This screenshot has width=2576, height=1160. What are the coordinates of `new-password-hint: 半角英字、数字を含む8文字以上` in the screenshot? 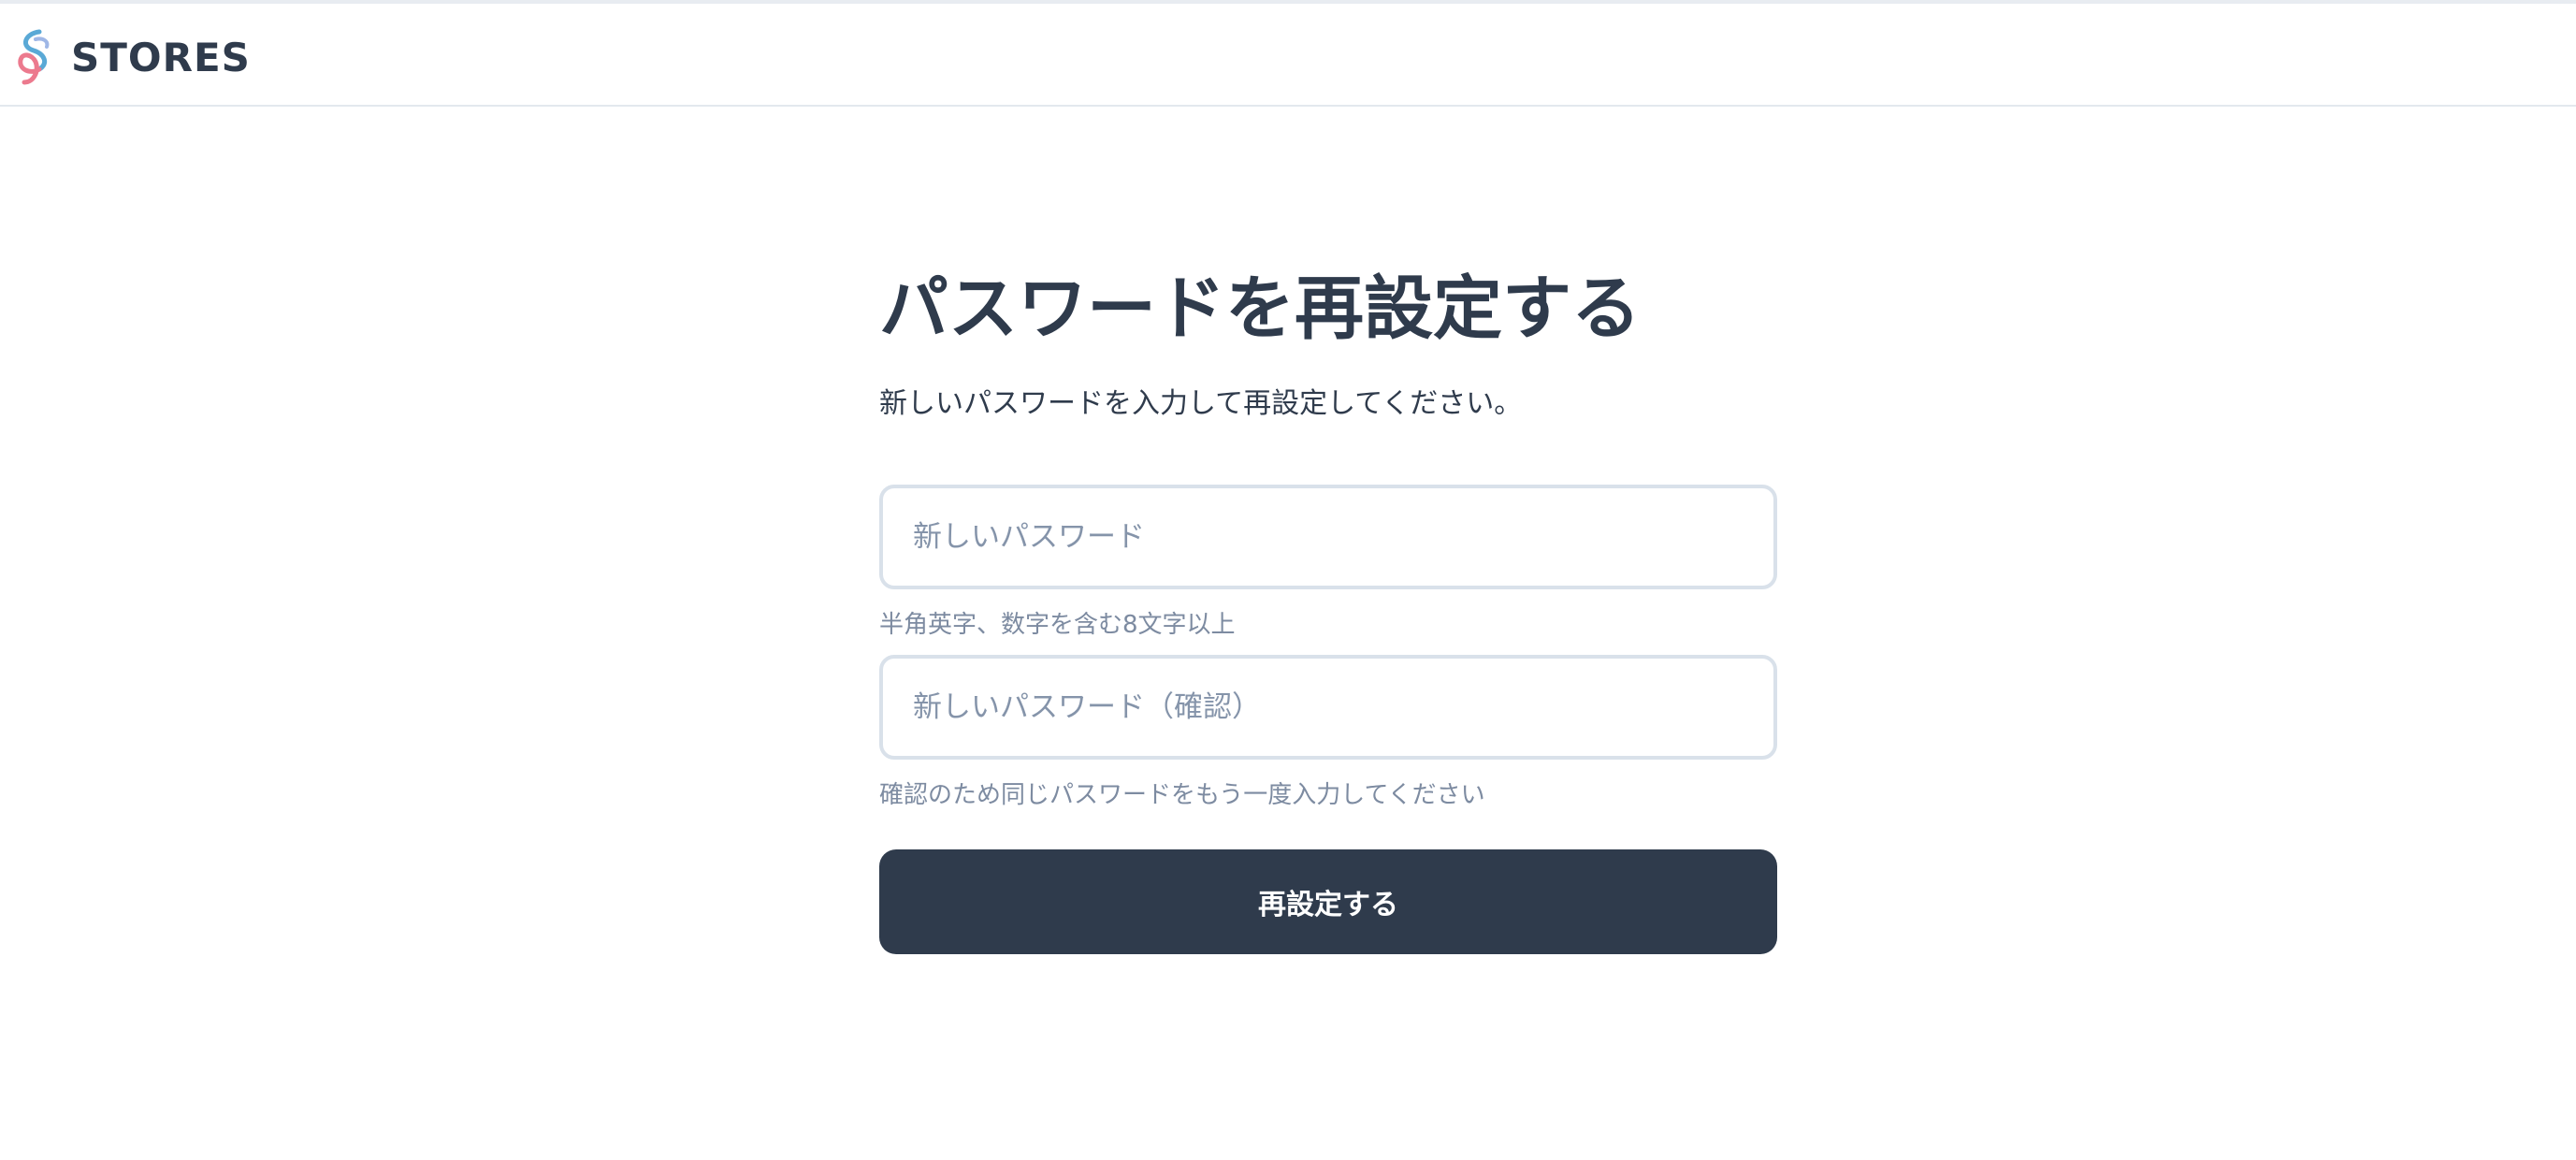 It's located at (1057, 625).